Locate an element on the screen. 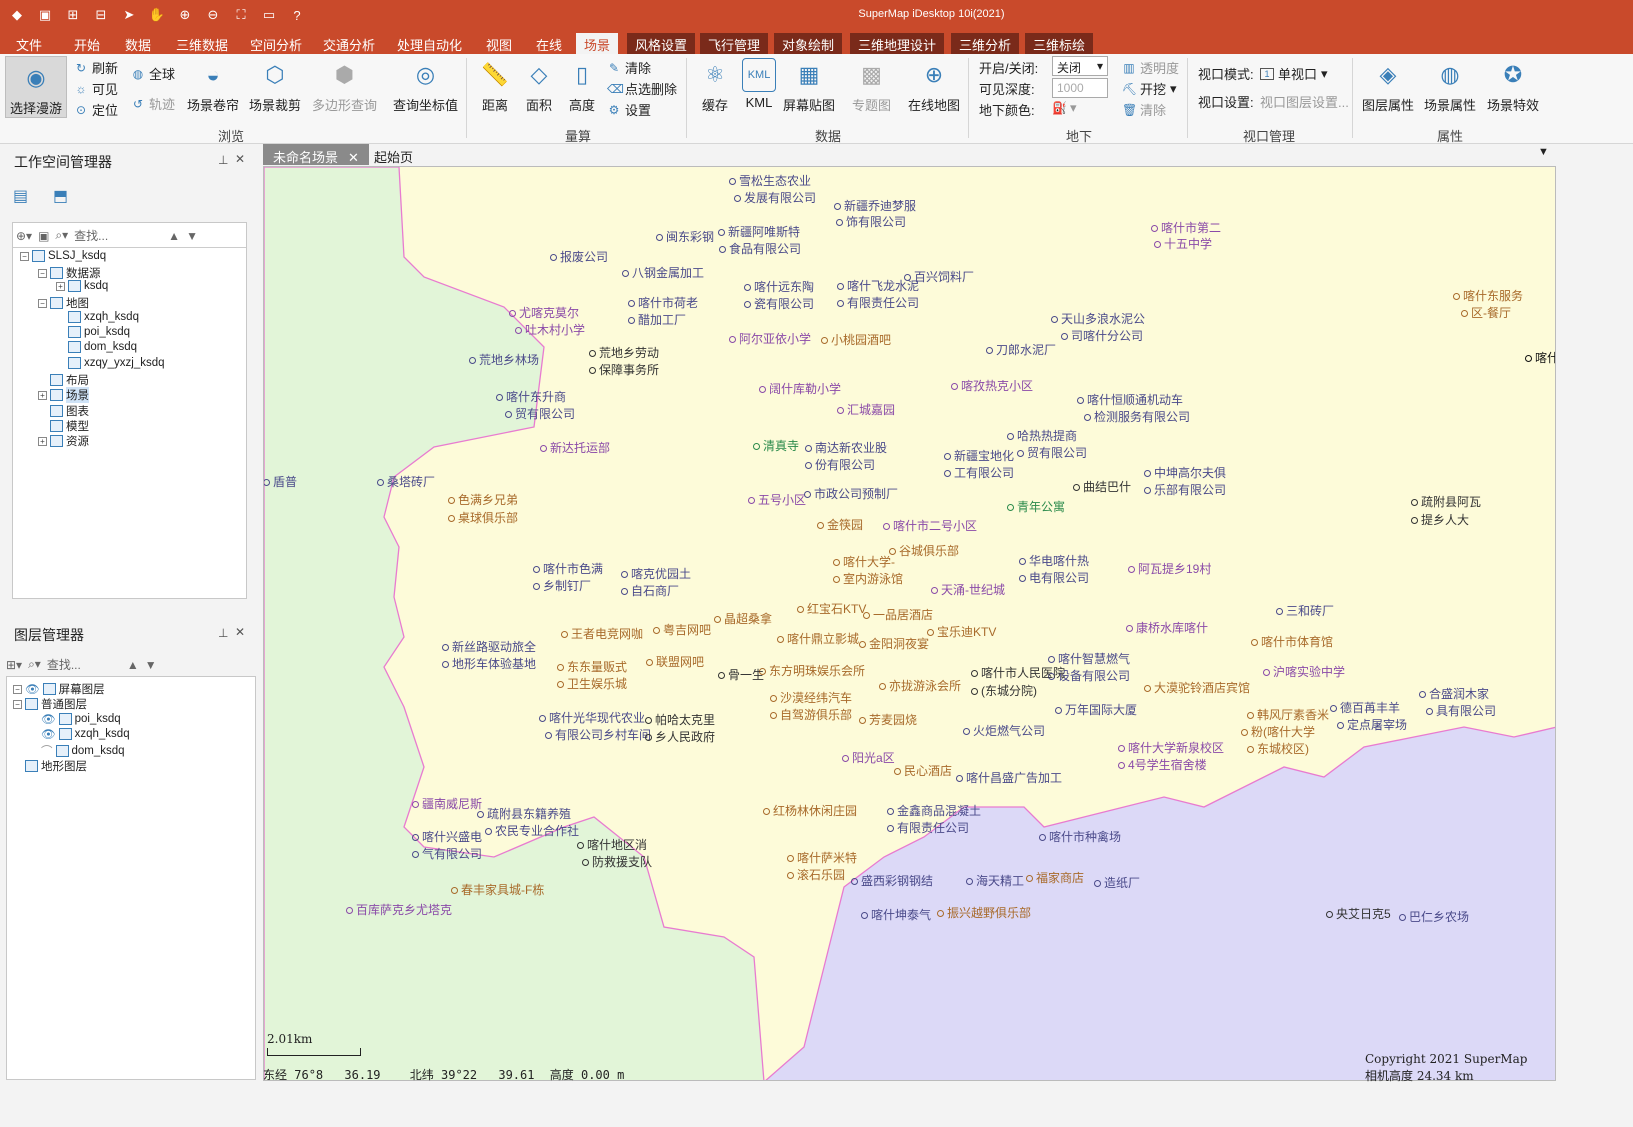  poi-label: 晶超桑拿 is located at coordinates (743, 619).